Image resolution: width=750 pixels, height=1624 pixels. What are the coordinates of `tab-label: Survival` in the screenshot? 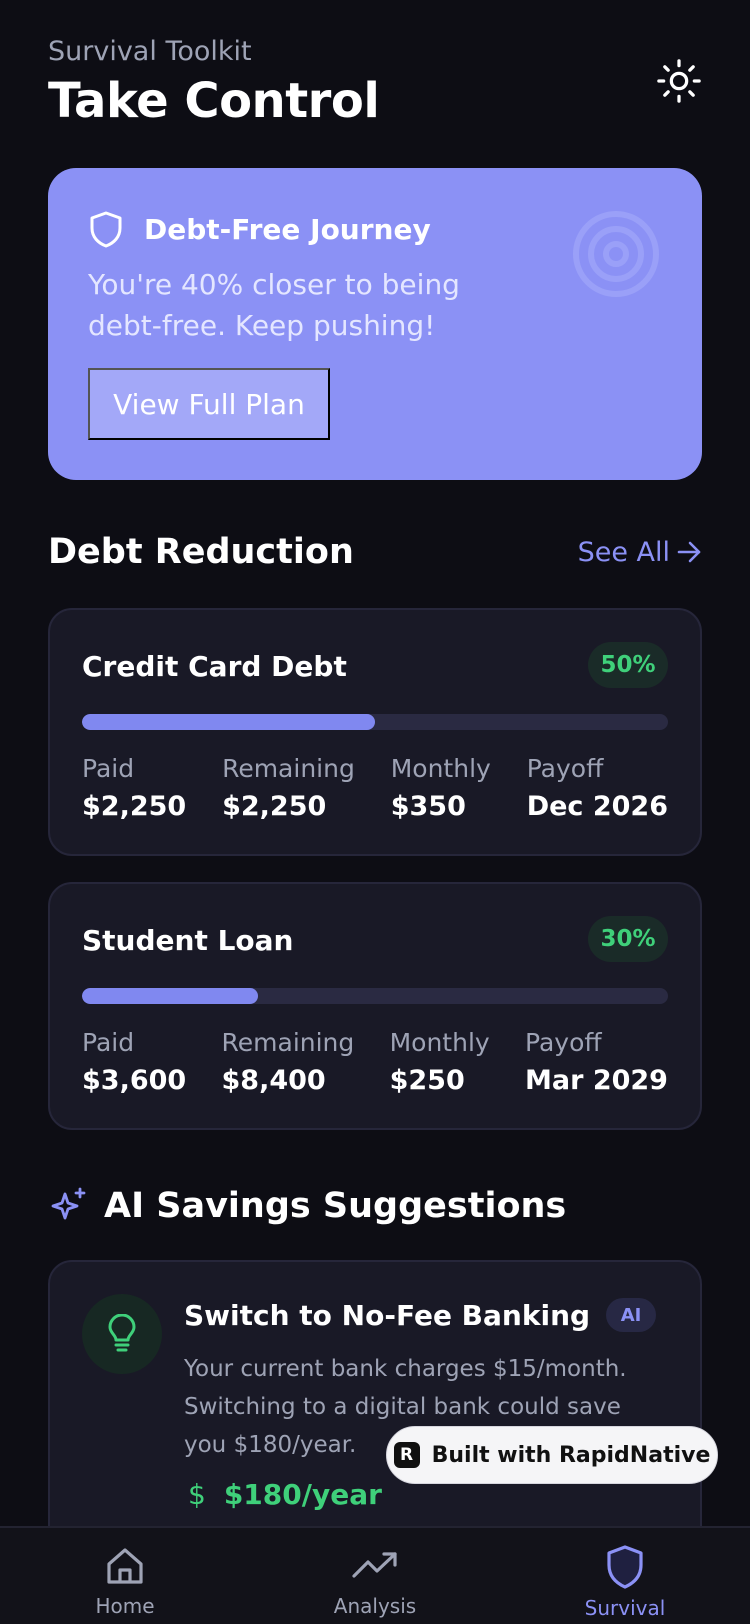 It's located at (625, 1608).